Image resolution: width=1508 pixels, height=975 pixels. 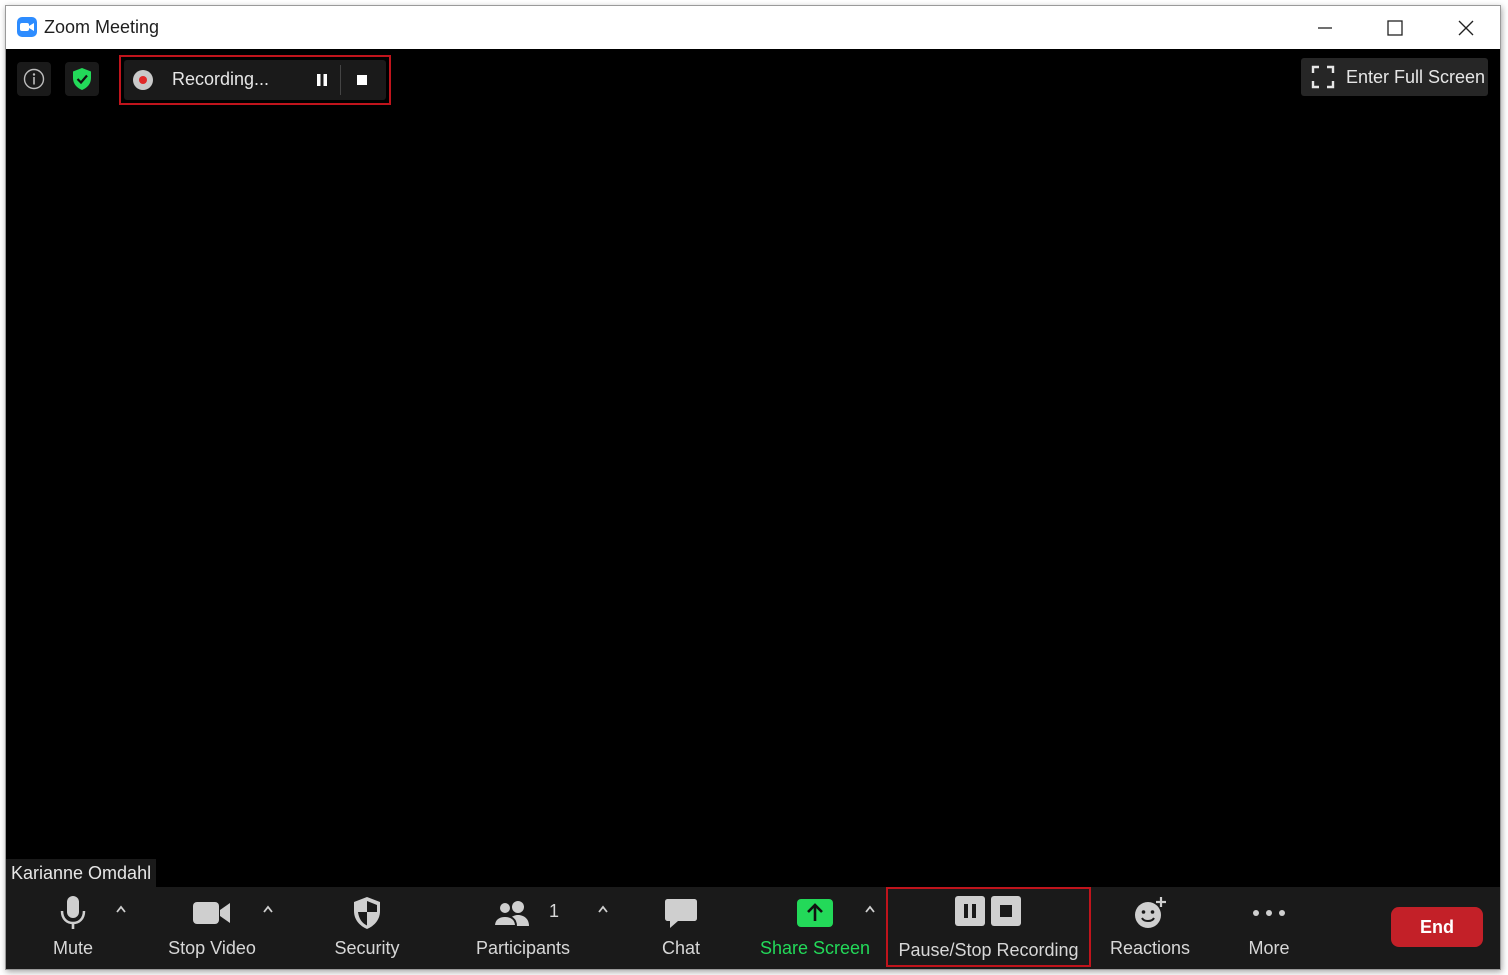 I want to click on more-button: More, so click(x=1269, y=928).